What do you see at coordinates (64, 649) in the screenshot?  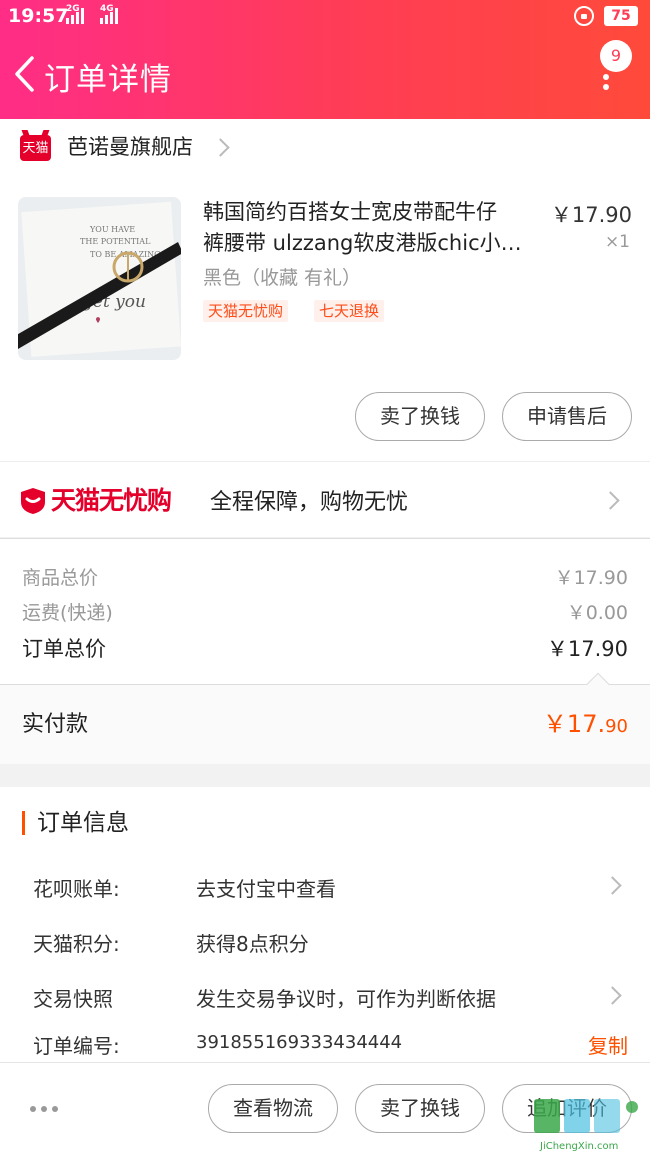 I see `order-total-label: 订单总价` at bounding box center [64, 649].